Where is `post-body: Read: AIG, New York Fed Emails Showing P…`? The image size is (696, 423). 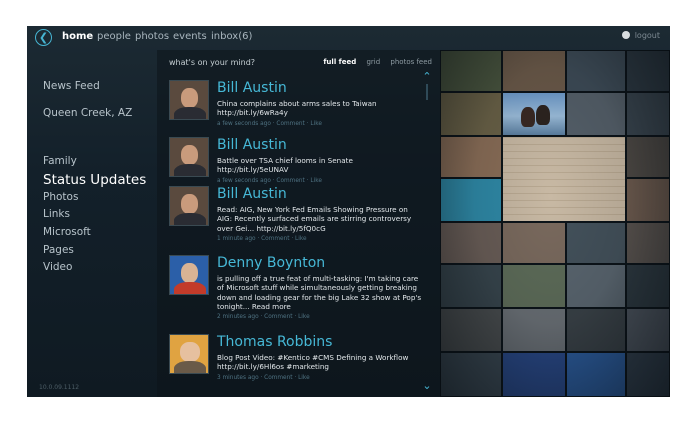 post-body: Read: AIG, New York Fed Emails Showing P… is located at coordinates (319, 224).